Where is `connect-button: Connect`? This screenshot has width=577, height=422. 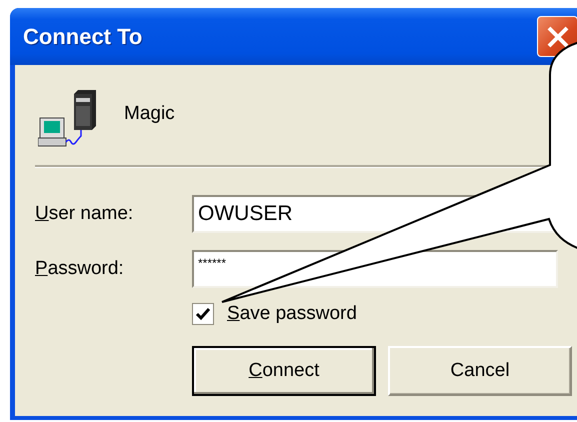
connect-button: Connect is located at coordinates (284, 371).